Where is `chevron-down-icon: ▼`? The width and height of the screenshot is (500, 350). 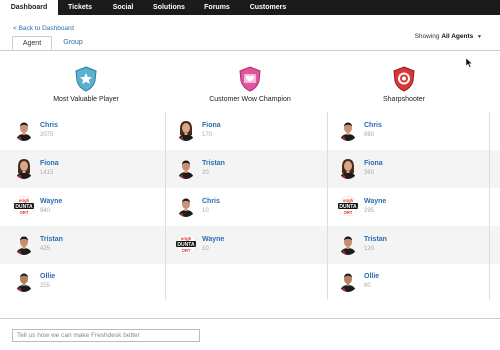
chevron-down-icon: ▼ is located at coordinates (479, 37).